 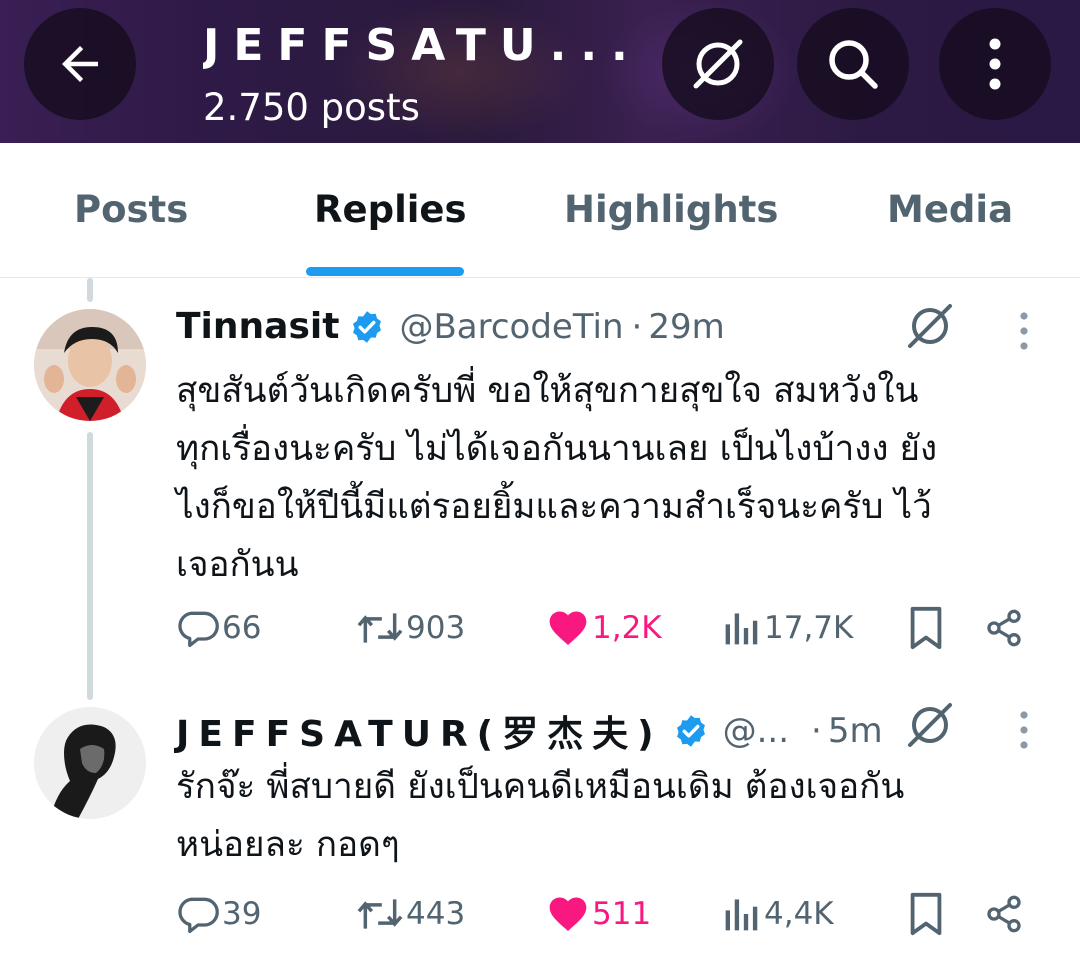 I want to click on repost-button: 443, so click(x=410, y=914).